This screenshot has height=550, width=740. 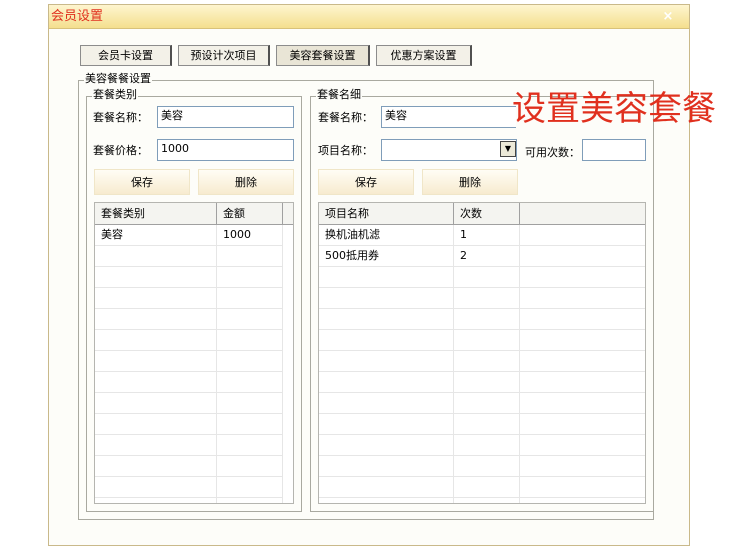 What do you see at coordinates (339, 94) in the screenshot?
I see `package-detail-legend: 套餐名细` at bounding box center [339, 94].